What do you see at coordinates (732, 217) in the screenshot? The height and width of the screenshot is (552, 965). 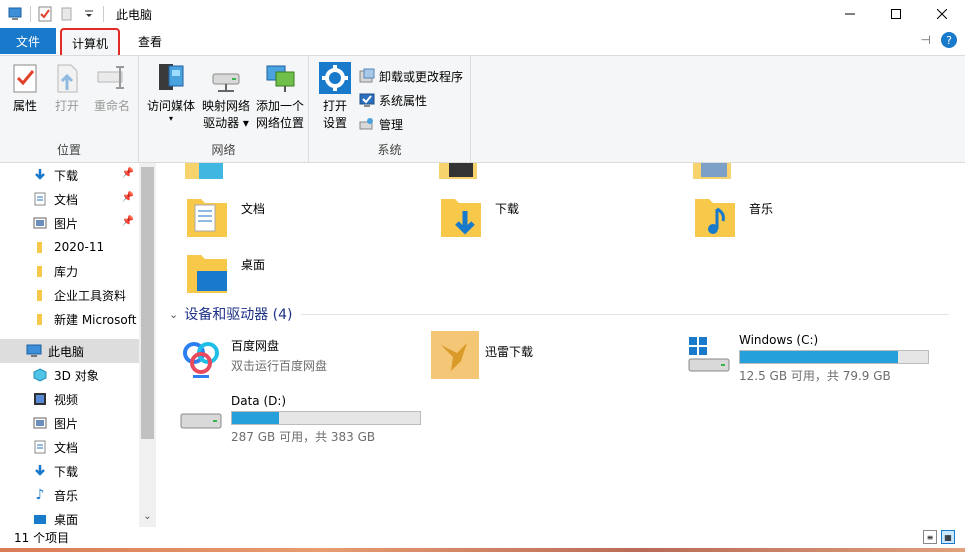 I see `folder-music: 音乐` at bounding box center [732, 217].